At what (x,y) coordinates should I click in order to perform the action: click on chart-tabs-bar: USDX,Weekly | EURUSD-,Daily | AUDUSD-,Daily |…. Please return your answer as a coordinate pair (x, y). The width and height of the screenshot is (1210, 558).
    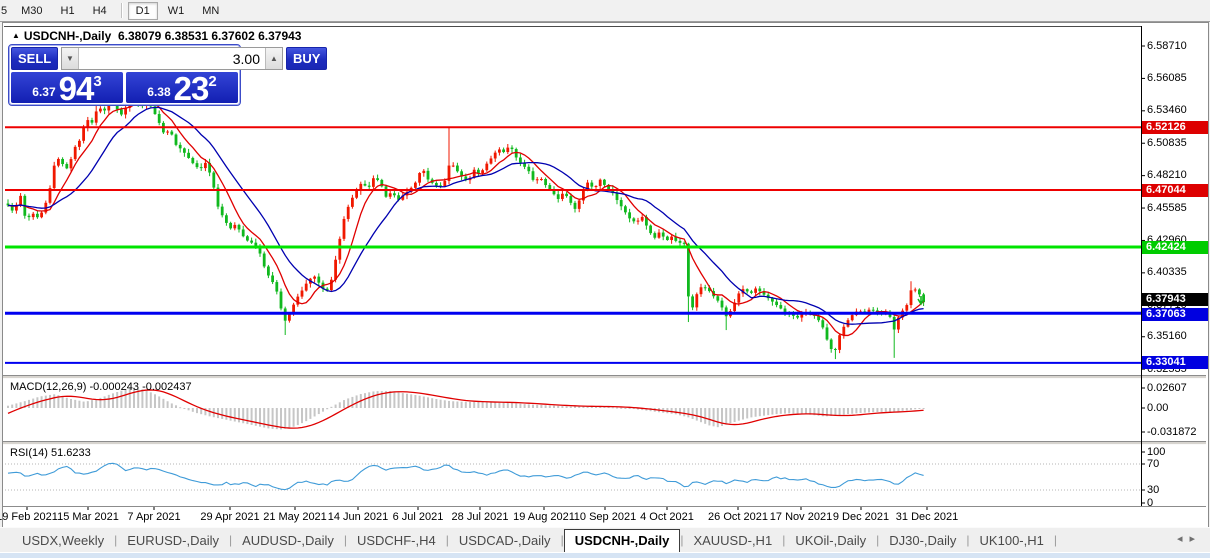
    Looking at the image, I should click on (605, 540).